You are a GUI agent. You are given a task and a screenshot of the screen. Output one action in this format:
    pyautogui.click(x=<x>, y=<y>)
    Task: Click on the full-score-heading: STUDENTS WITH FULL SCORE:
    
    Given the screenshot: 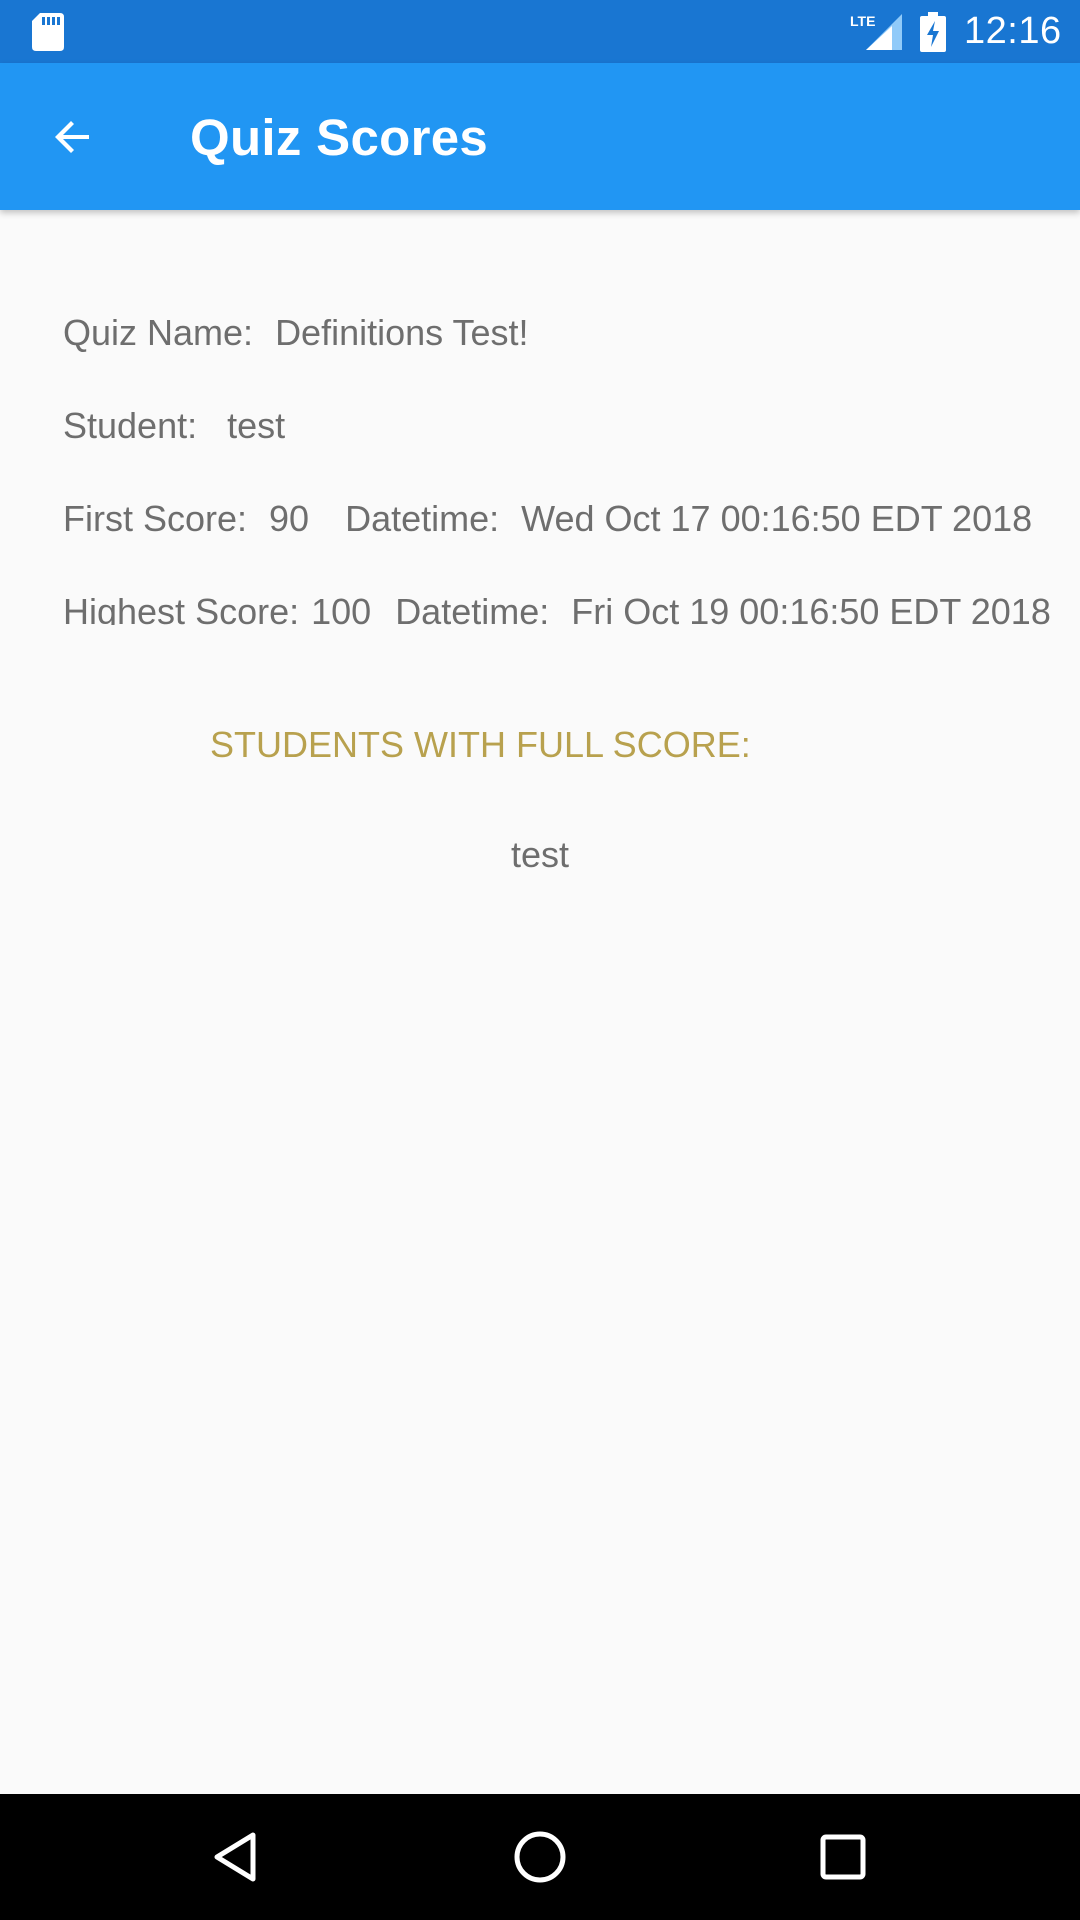 What is the action you would take?
    pyautogui.click(x=480, y=744)
    